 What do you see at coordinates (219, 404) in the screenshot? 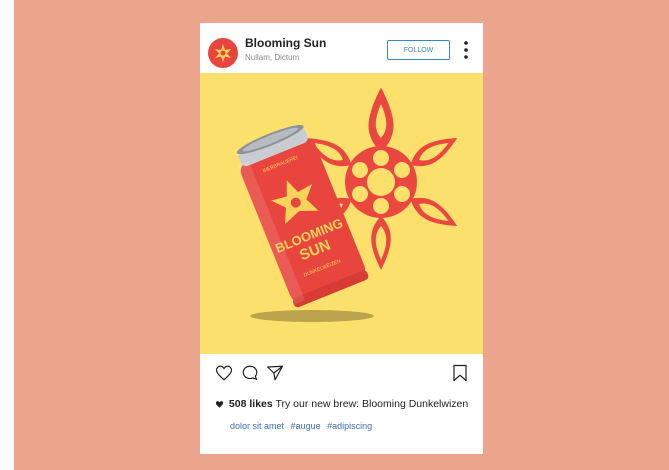
I see `heart-filled-icon` at bounding box center [219, 404].